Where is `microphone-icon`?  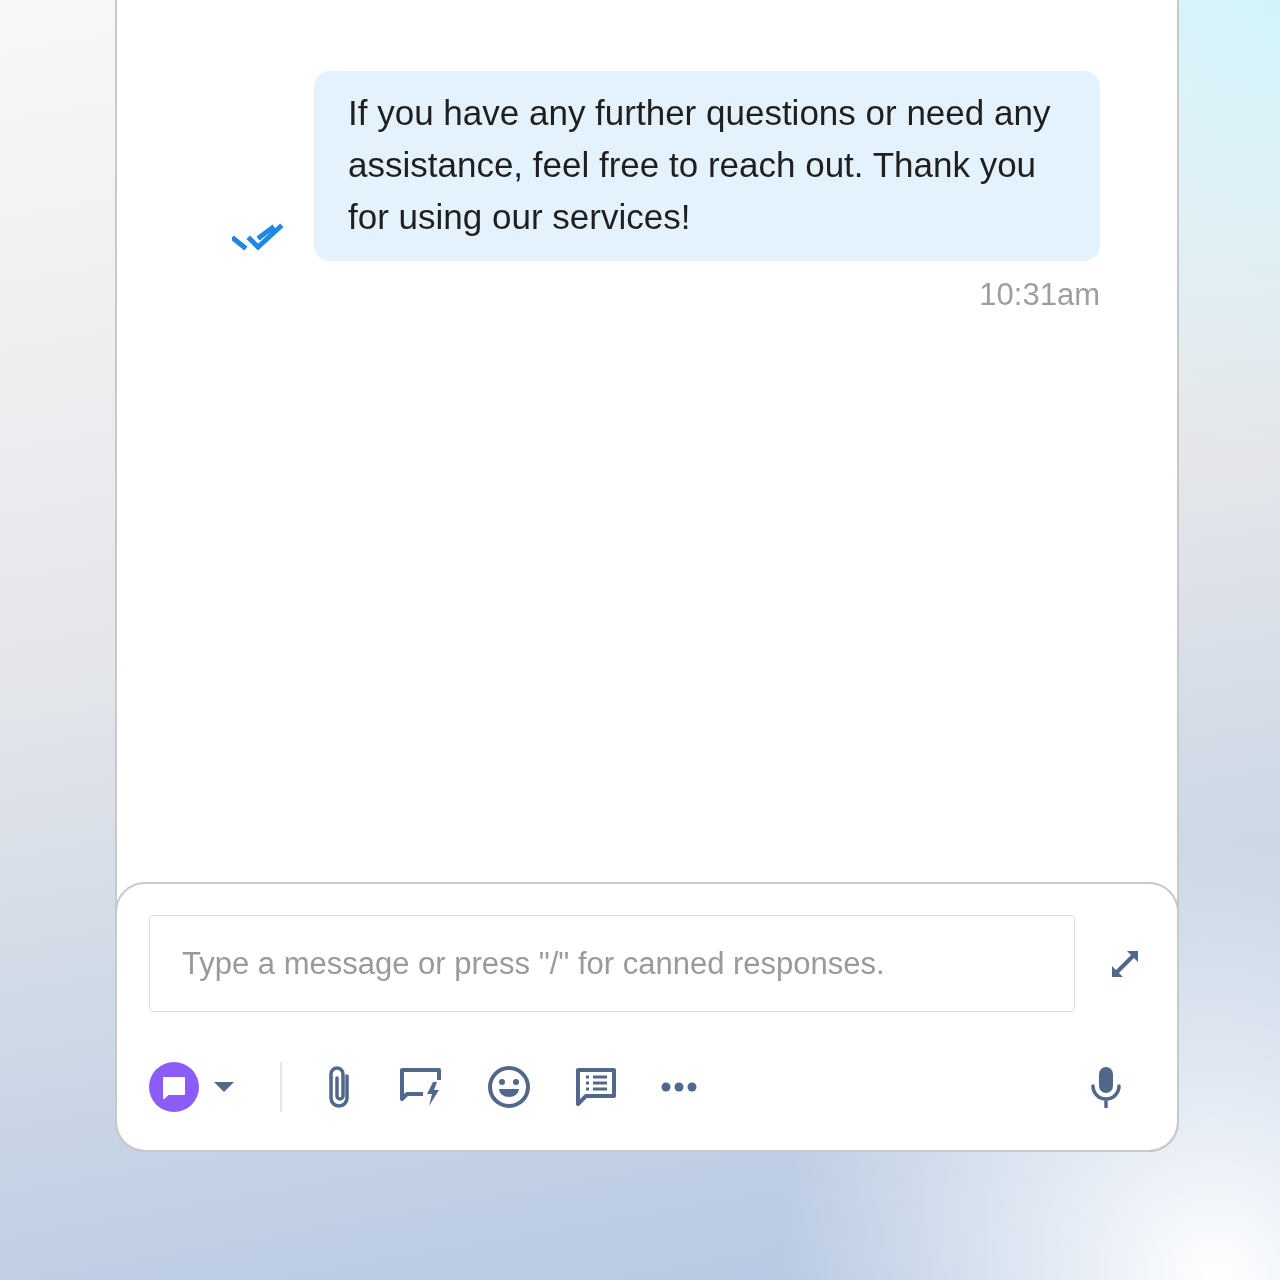 microphone-icon is located at coordinates (1106, 1087).